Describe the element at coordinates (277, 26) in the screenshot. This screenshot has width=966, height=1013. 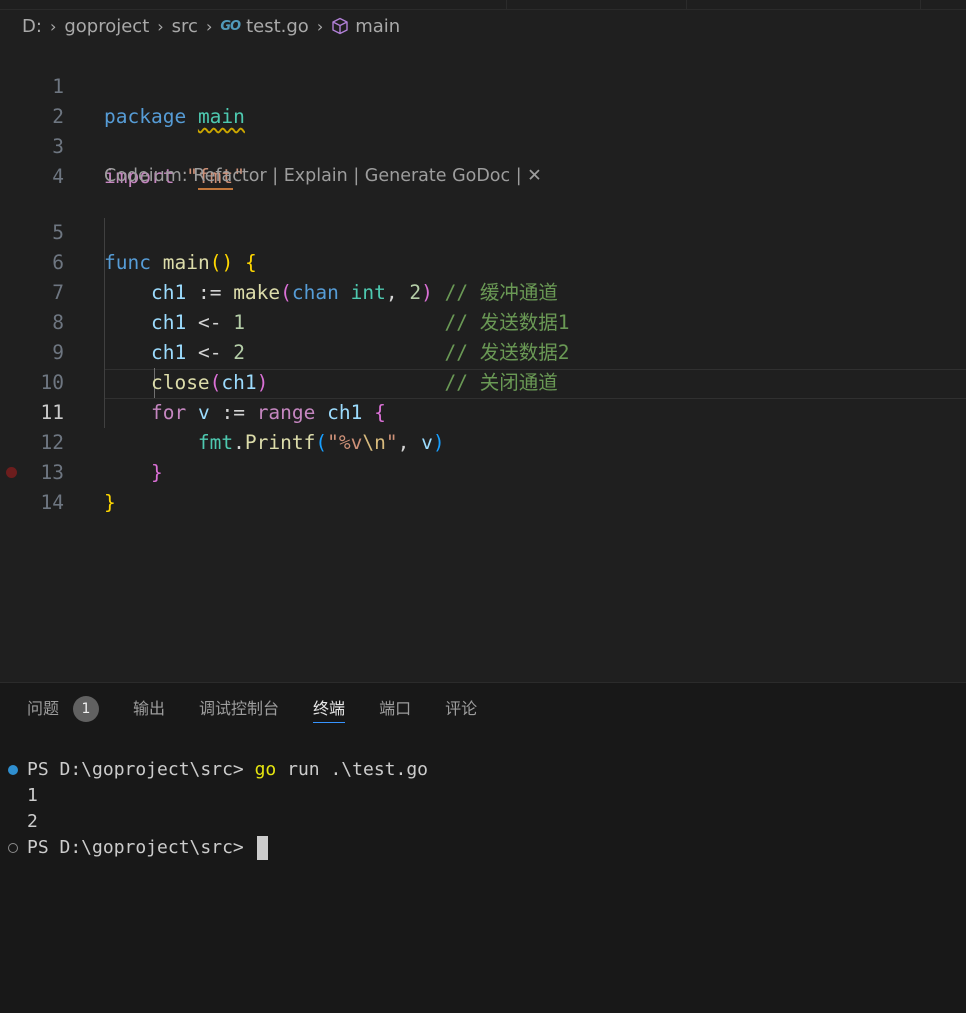
I see `breadcrumb-file: test.go` at that location.